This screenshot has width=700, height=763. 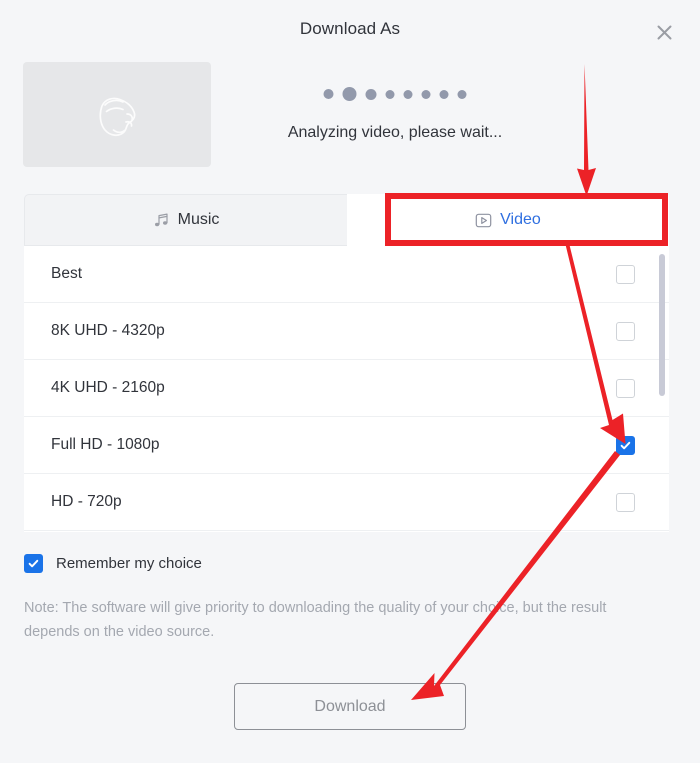 What do you see at coordinates (346, 331) in the screenshot?
I see `quality-list-row: 8K UHD - 4320p` at bounding box center [346, 331].